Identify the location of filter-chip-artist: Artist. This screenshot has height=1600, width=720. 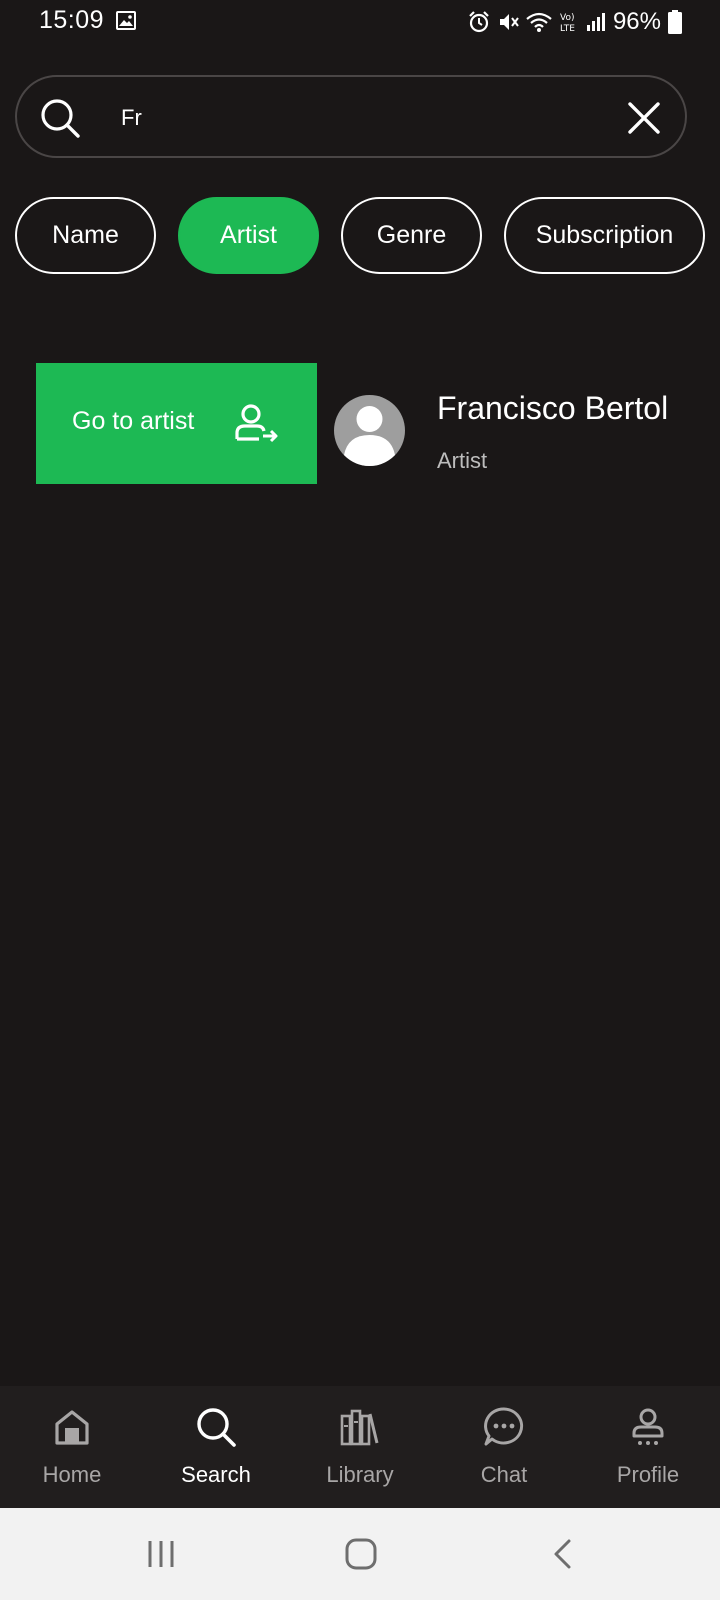
(248, 235).